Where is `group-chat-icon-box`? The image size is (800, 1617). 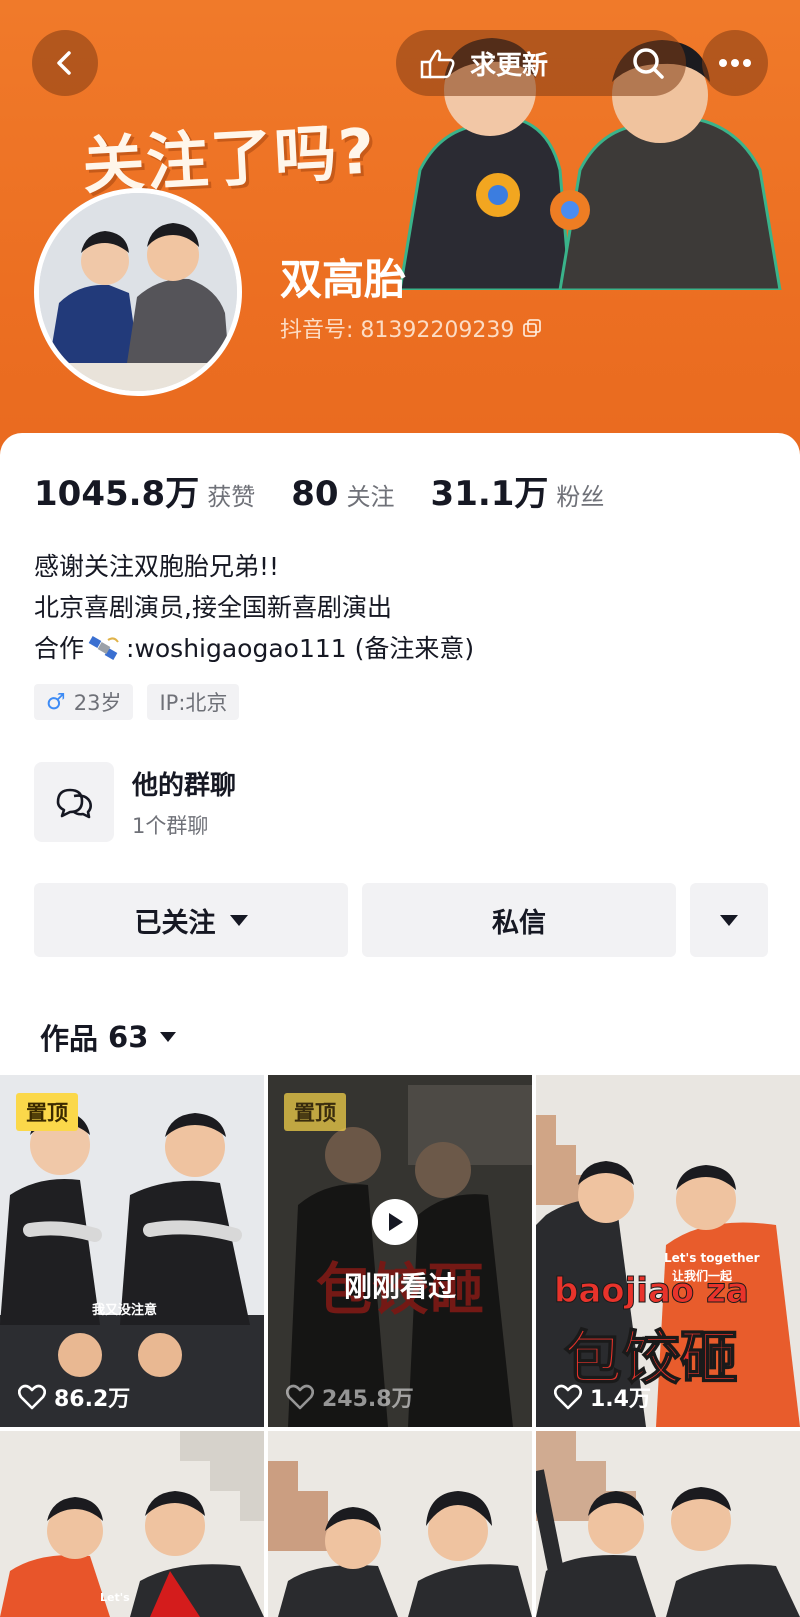 group-chat-icon-box is located at coordinates (74, 802).